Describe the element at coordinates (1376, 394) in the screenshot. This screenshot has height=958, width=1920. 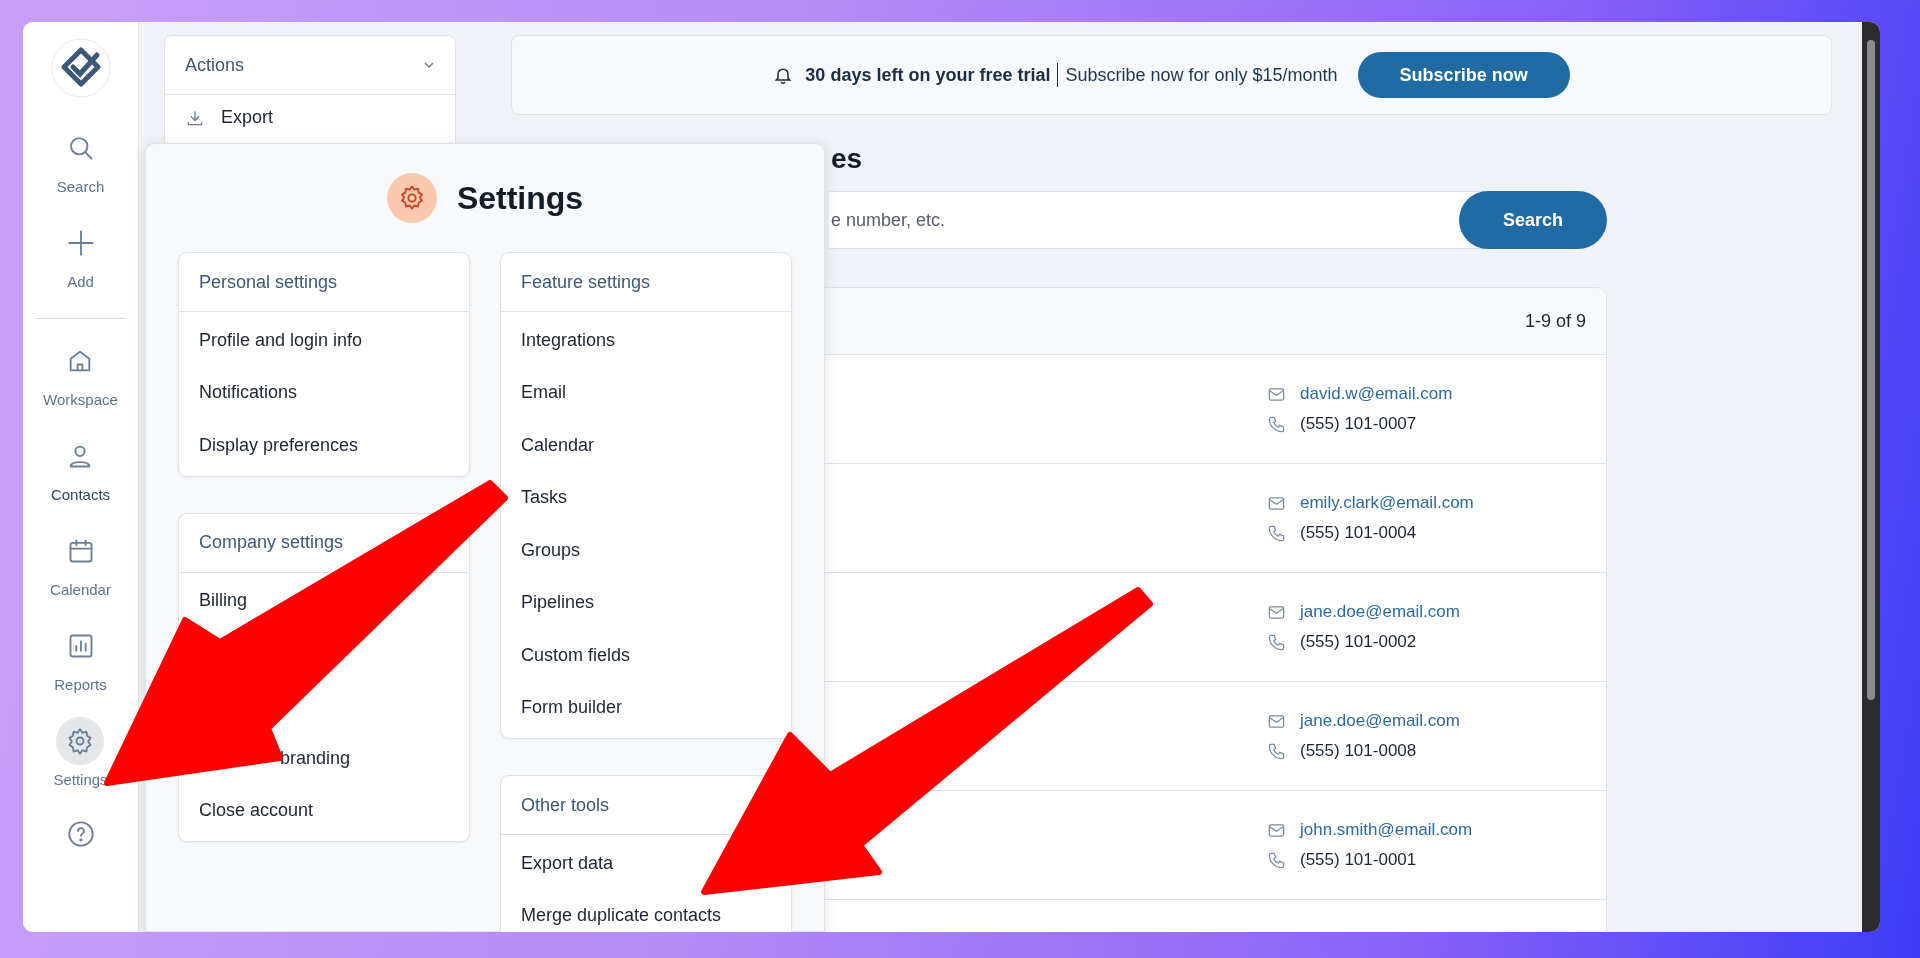
I see `email-link: david.w@email.com` at that location.